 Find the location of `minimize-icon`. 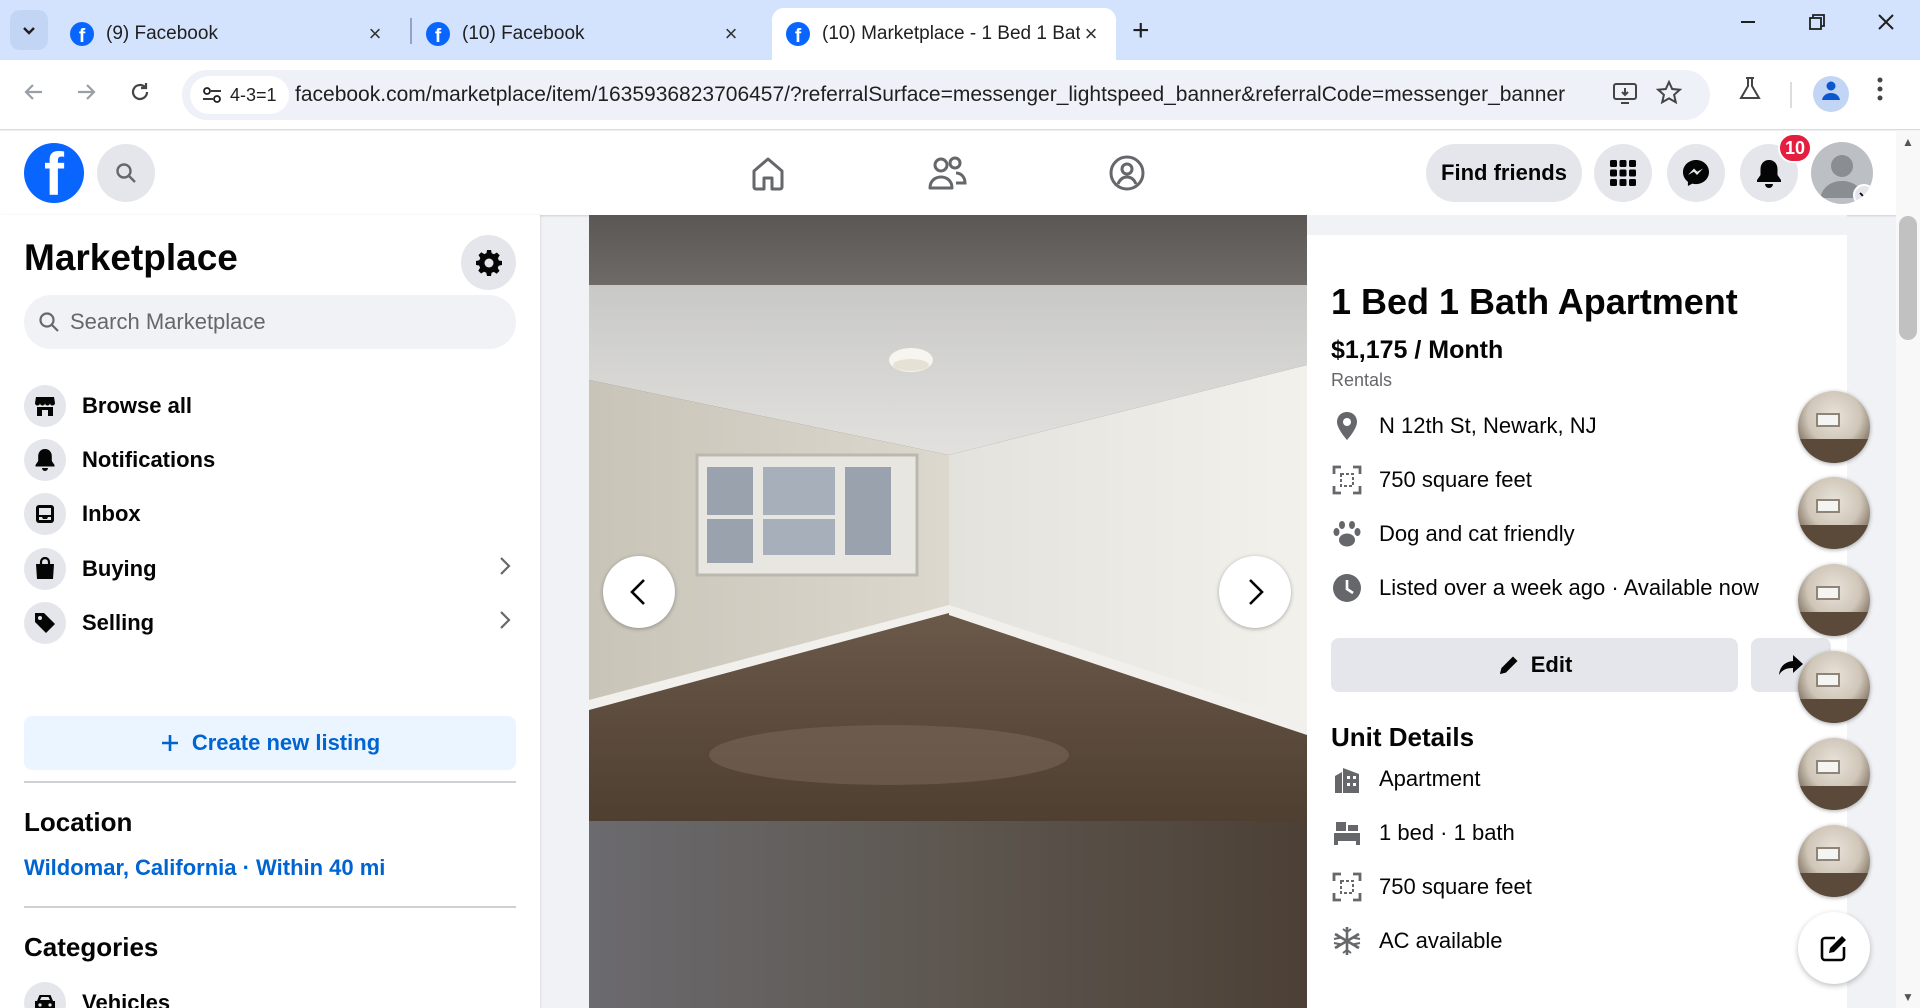

minimize-icon is located at coordinates (1748, 22).